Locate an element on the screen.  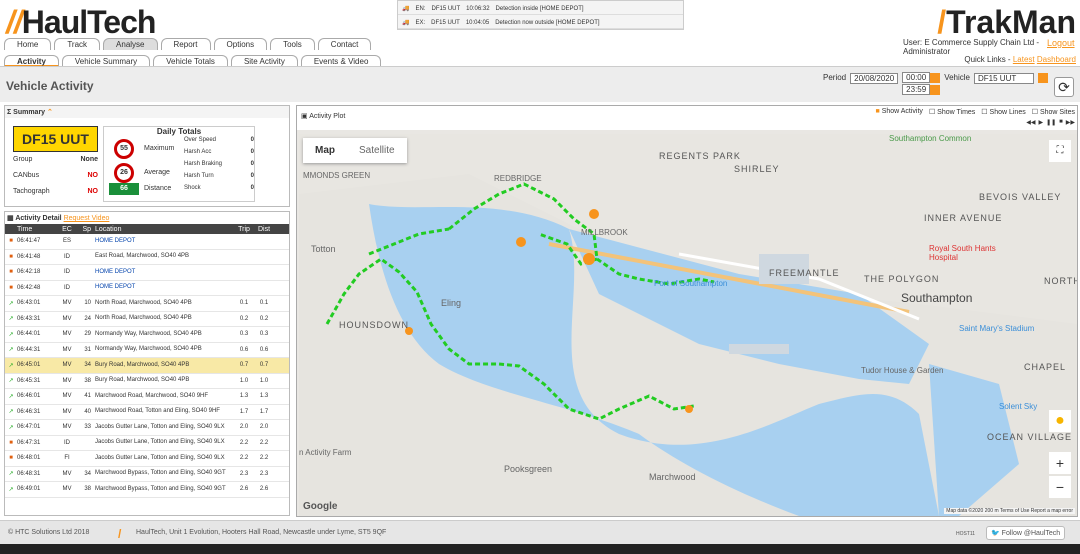
table-row: ■ 06:42:18 ID HOME DEPOT is located at coordinates (147, 273).